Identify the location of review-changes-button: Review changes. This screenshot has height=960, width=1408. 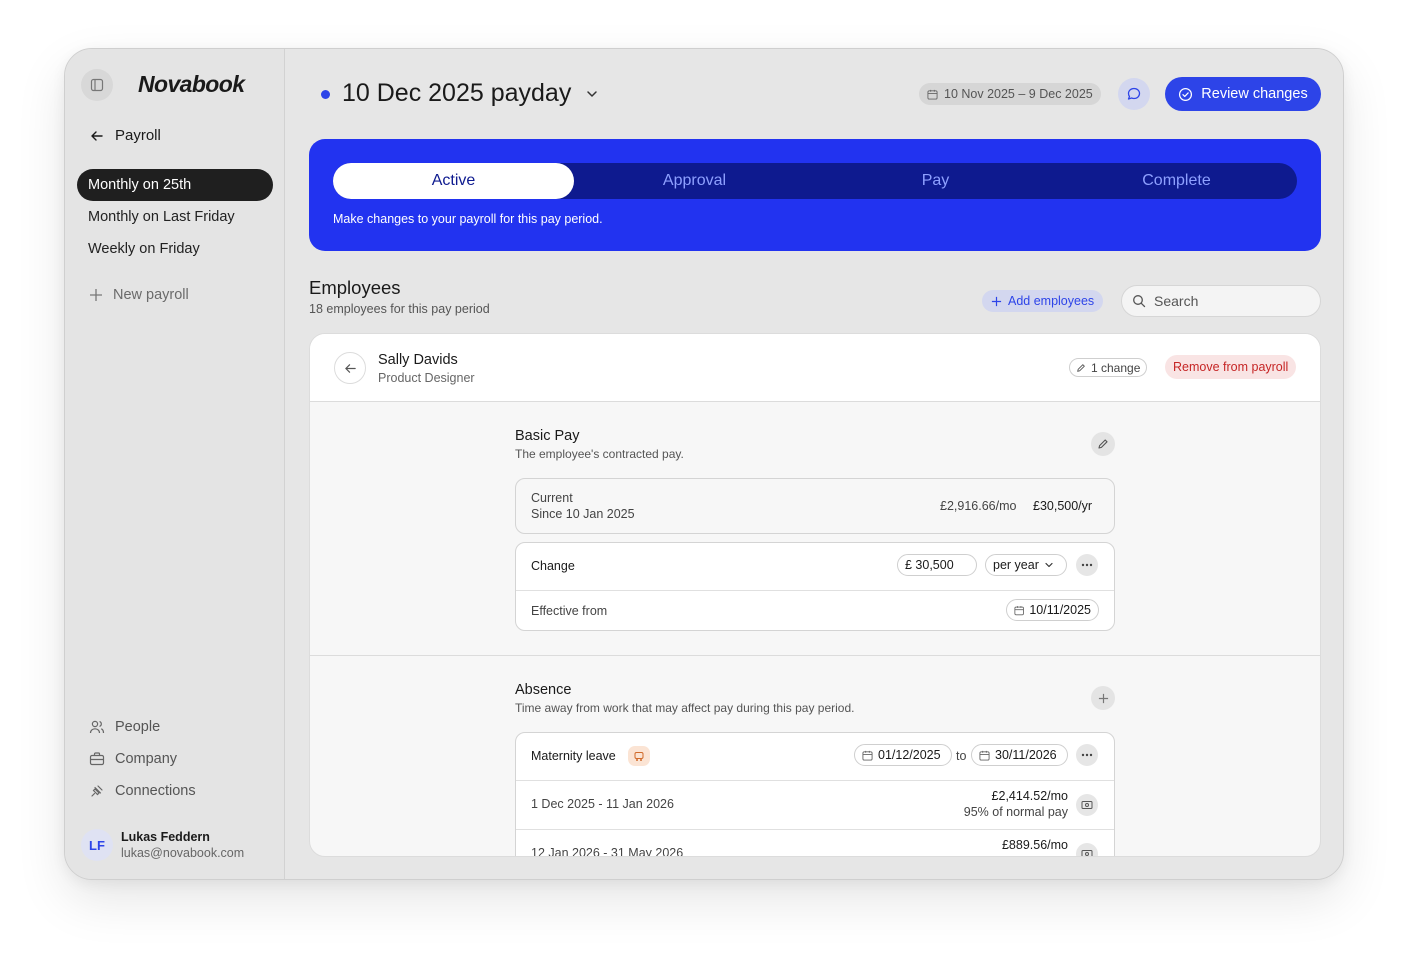
(1243, 94).